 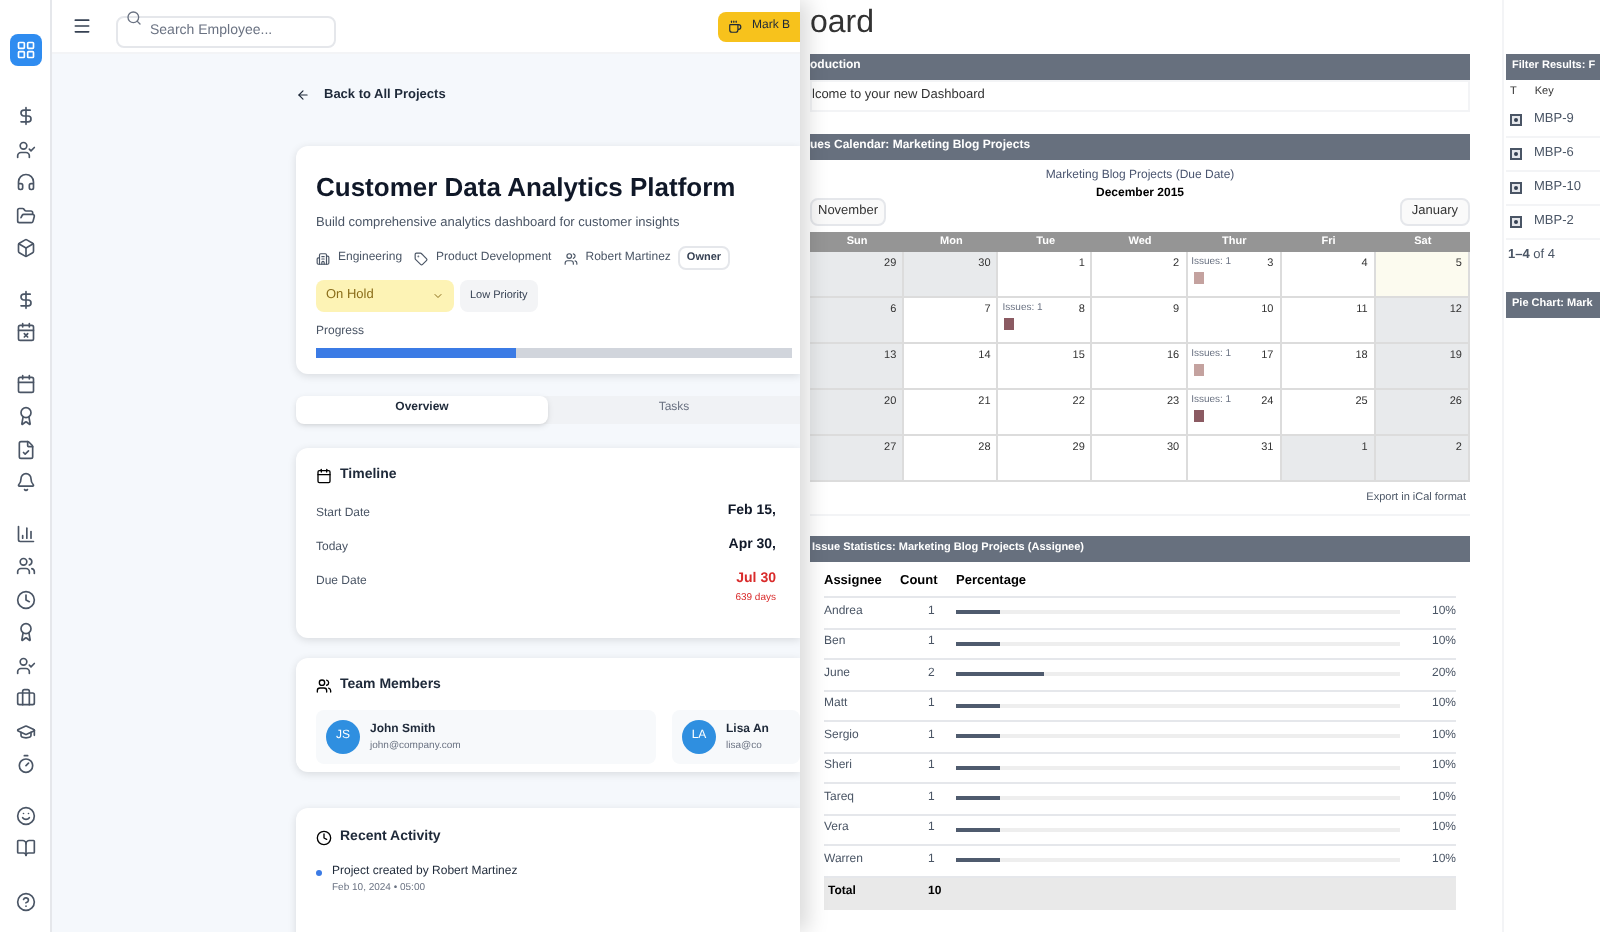 What do you see at coordinates (25, 533) in the screenshot?
I see `bar-chart-icon` at bounding box center [25, 533].